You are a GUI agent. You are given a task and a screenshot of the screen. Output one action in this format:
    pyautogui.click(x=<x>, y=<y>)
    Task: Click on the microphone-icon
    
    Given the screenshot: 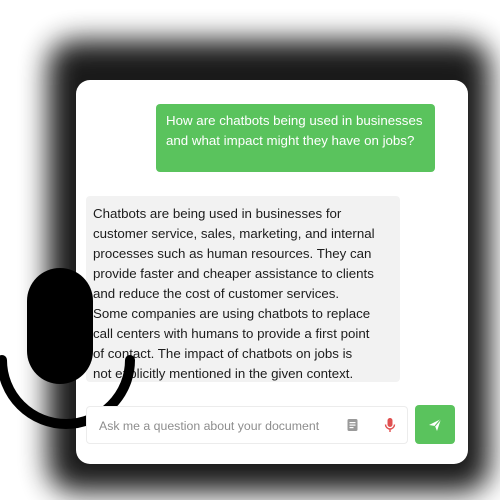 What is the action you would take?
    pyautogui.click(x=390, y=425)
    